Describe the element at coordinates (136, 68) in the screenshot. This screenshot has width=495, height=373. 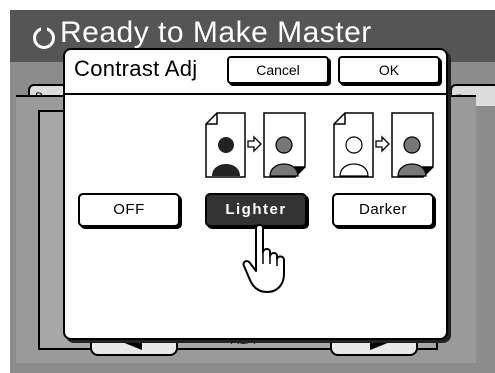
I see `dialog-title: Contrast Adj` at that location.